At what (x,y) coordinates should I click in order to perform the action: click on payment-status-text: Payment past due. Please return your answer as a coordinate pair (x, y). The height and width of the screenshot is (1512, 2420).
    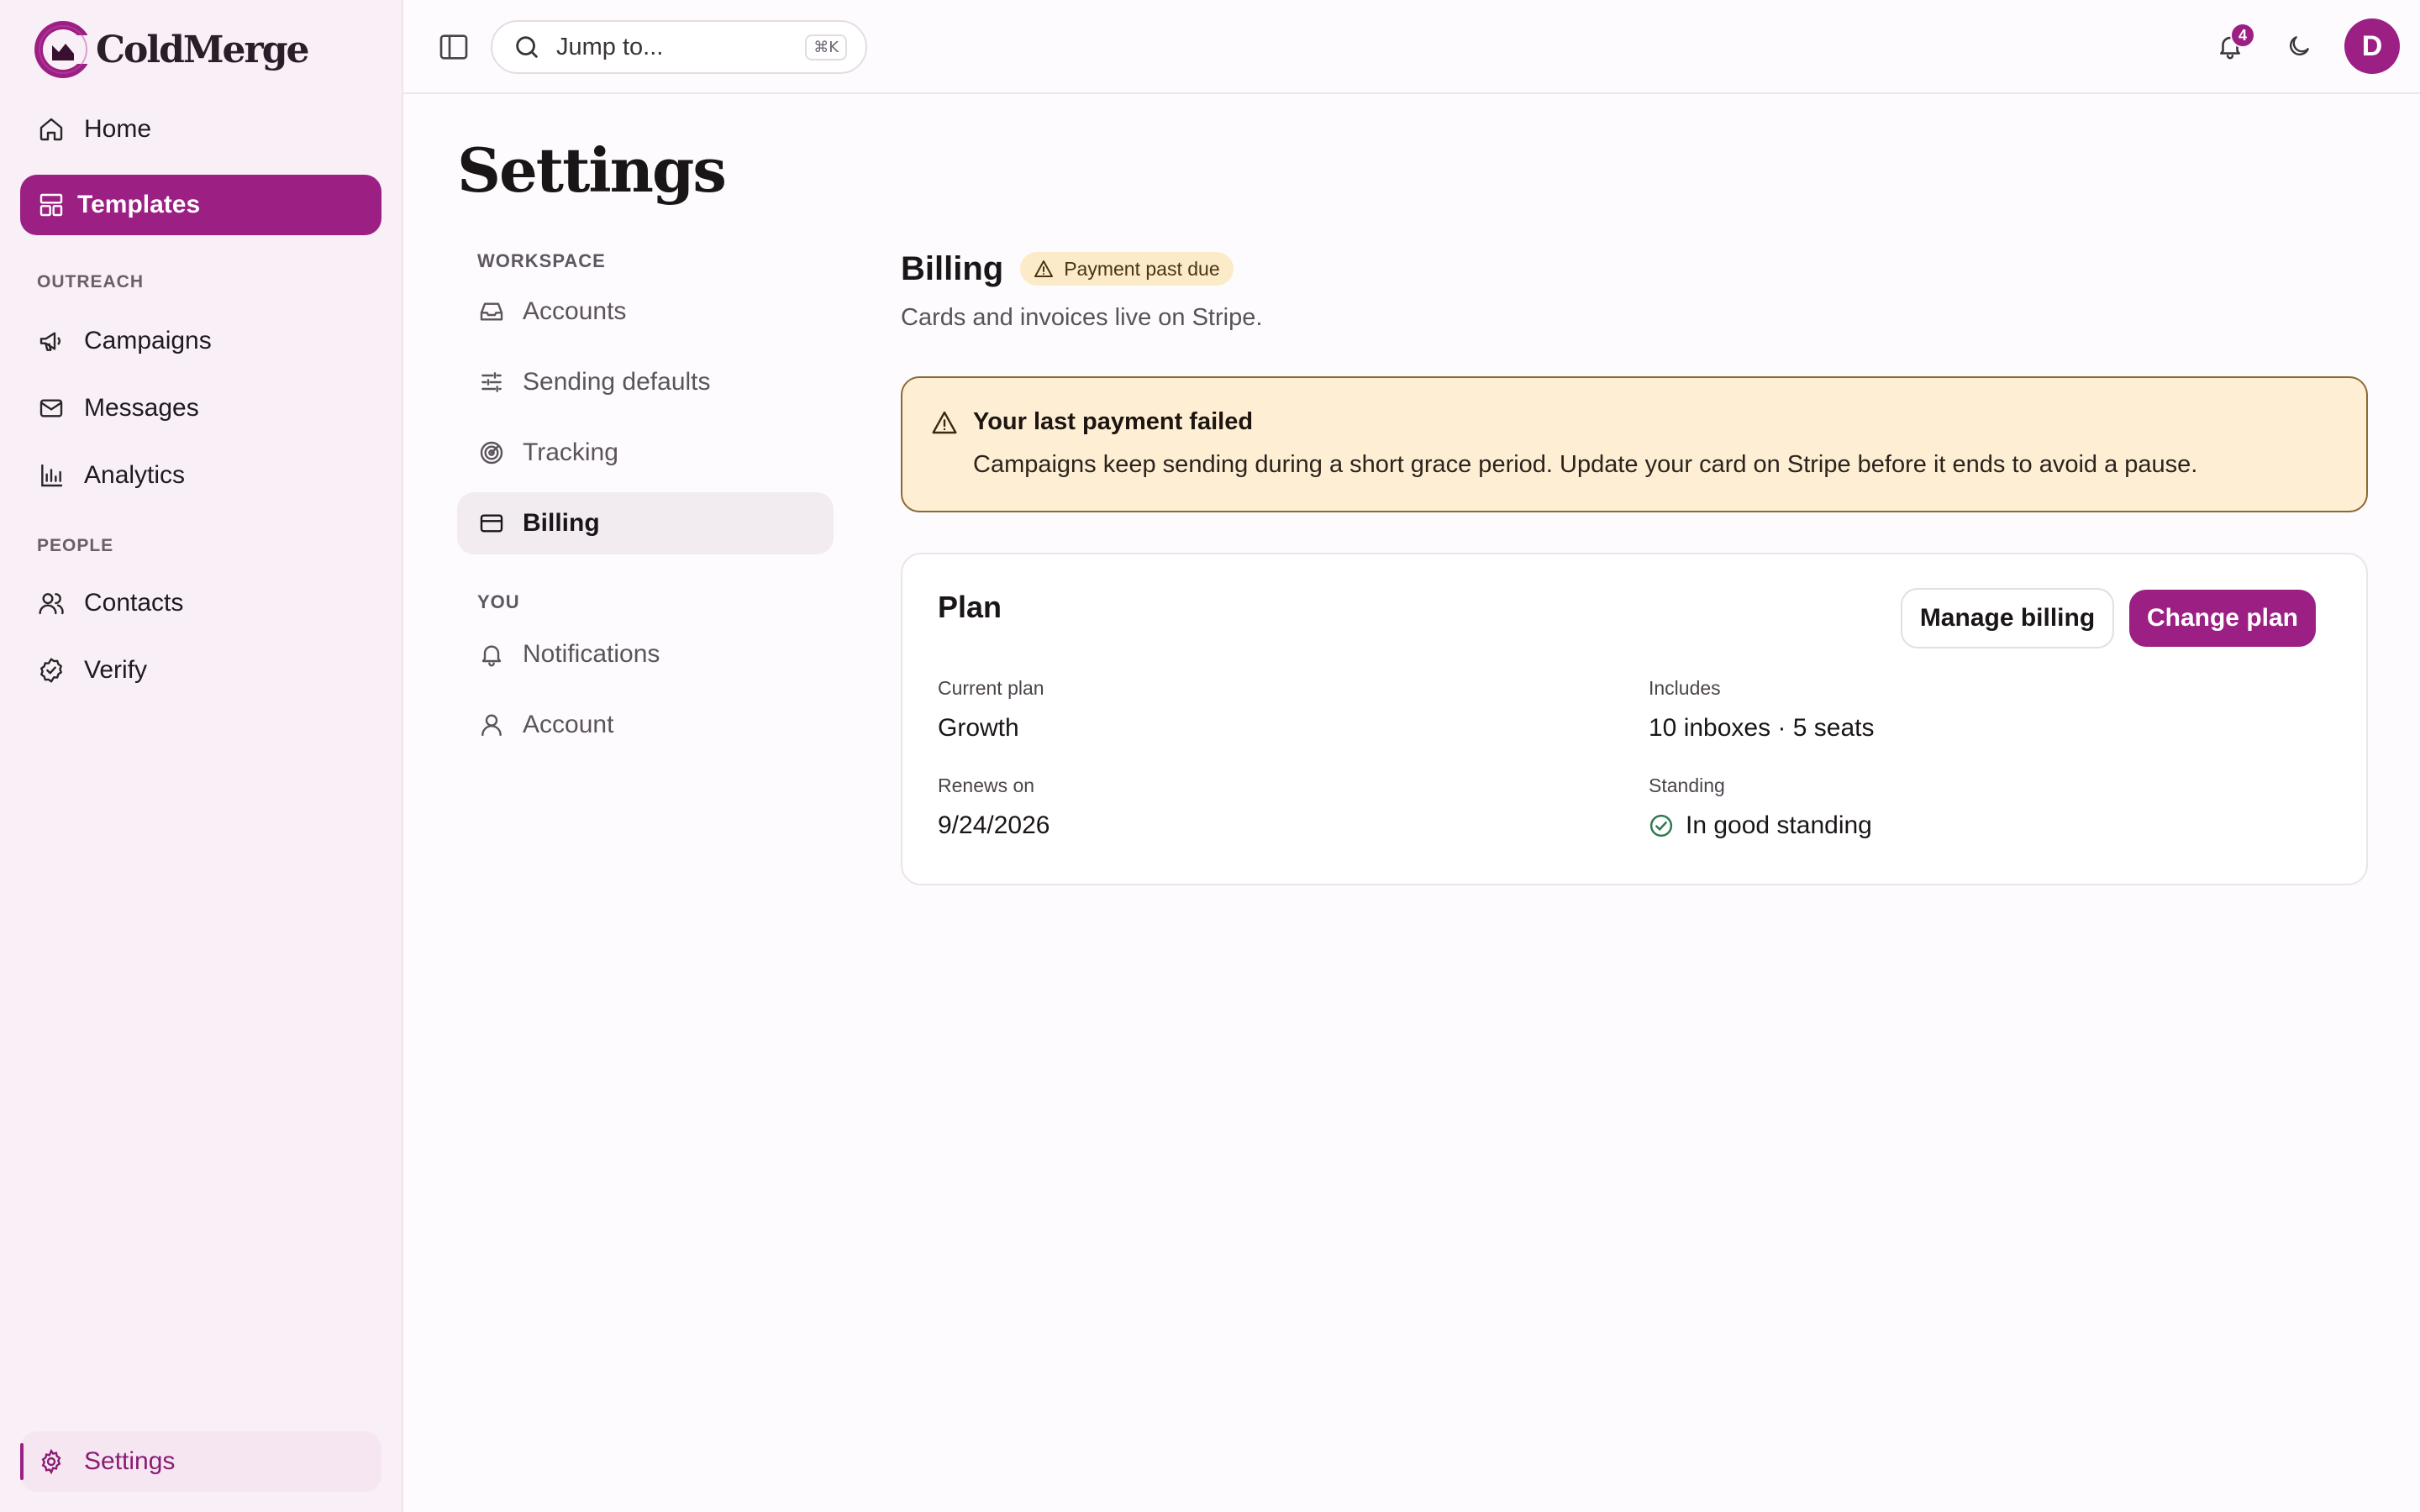
    Looking at the image, I should click on (1142, 268).